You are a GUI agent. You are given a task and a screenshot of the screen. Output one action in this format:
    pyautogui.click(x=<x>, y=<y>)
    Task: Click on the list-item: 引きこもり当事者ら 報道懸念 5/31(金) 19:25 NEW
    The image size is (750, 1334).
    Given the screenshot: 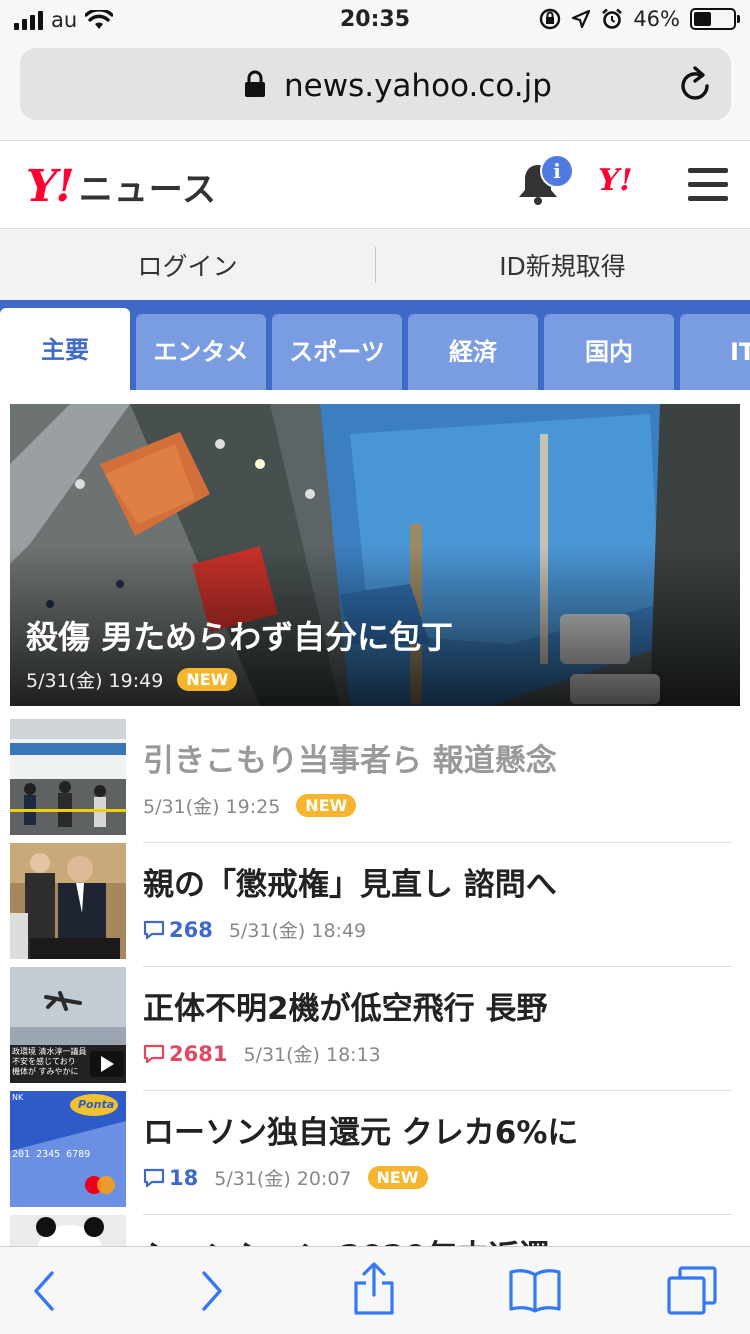 What is the action you would take?
    pyautogui.click(x=375, y=781)
    